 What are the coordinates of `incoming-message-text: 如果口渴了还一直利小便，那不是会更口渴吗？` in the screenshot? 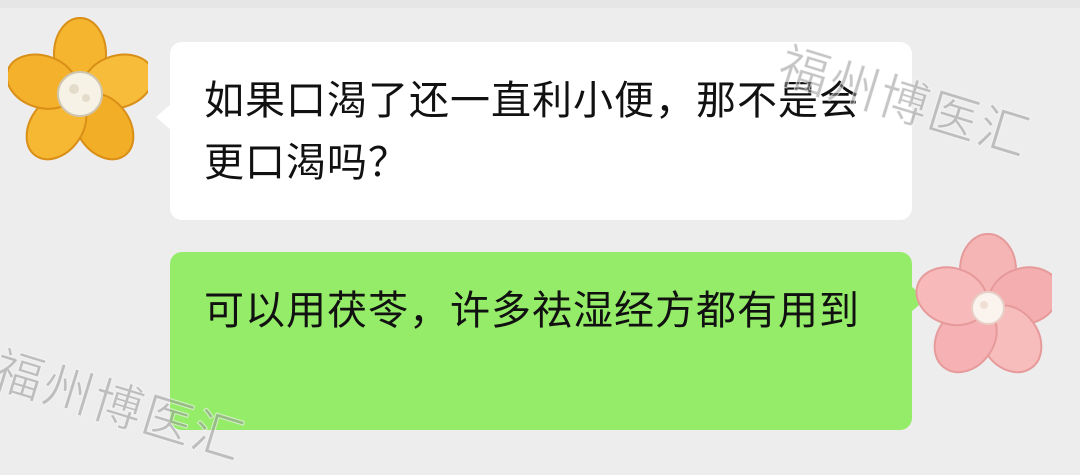 It's located at (532, 132).